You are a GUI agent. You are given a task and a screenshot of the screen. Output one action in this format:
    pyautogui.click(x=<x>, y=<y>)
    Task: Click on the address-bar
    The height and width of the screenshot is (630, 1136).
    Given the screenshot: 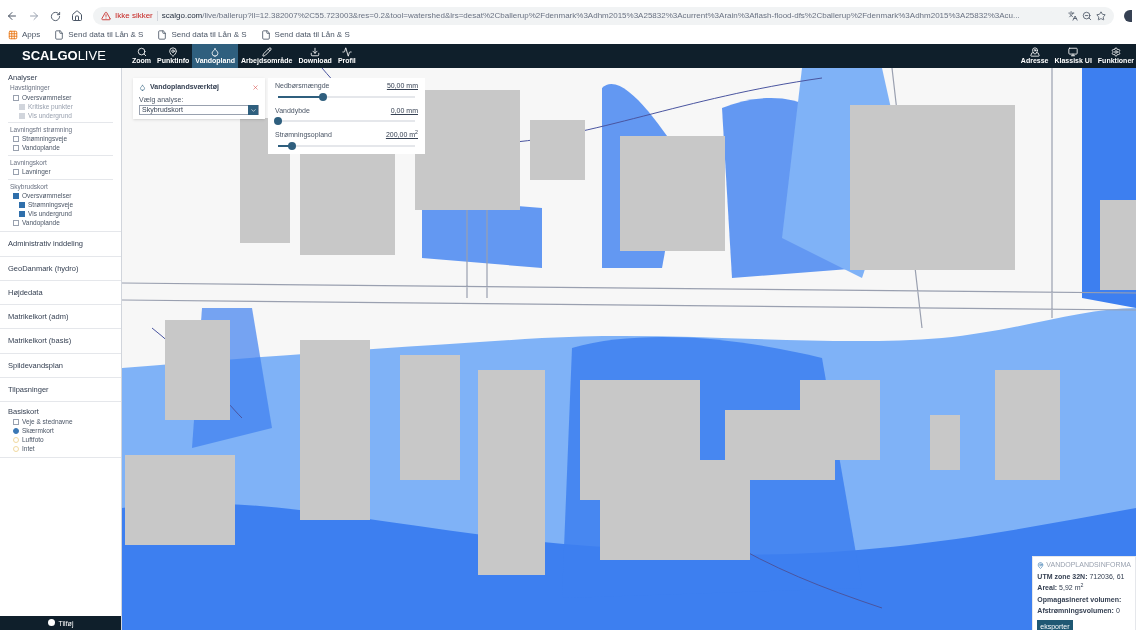 What is the action you would take?
    pyautogui.click(x=603, y=16)
    